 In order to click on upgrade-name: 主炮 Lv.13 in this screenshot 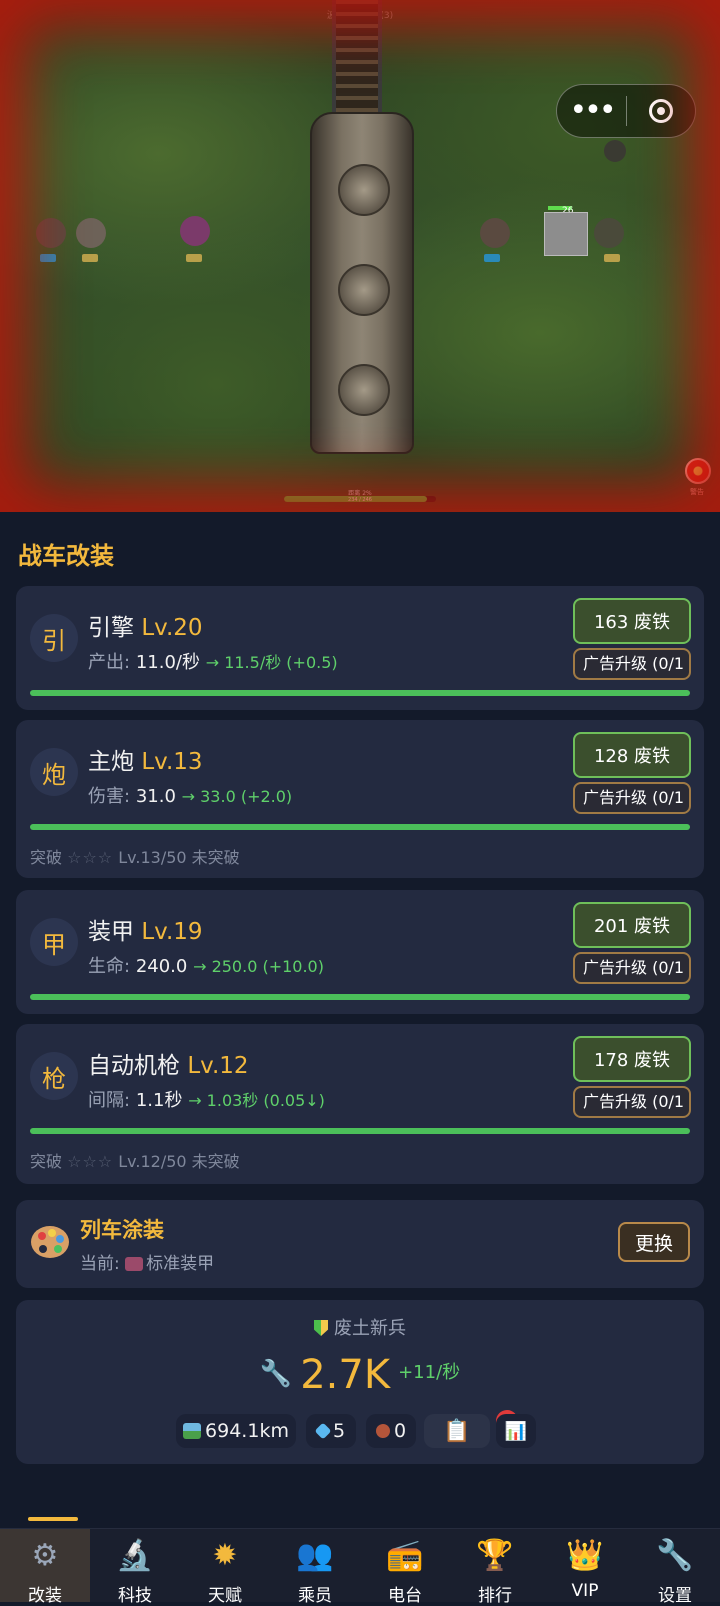, I will do `click(145, 762)`.